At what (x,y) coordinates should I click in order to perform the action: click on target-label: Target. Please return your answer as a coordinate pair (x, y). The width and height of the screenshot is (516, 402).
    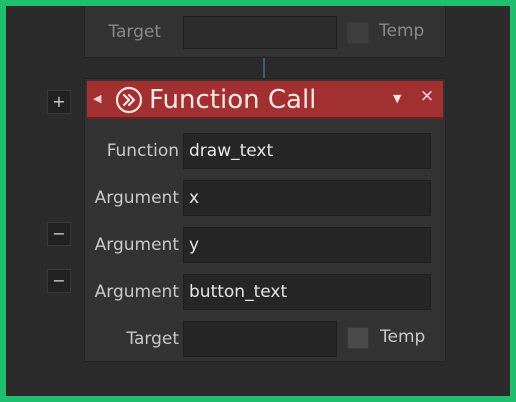
    Looking at the image, I should click on (152, 339).